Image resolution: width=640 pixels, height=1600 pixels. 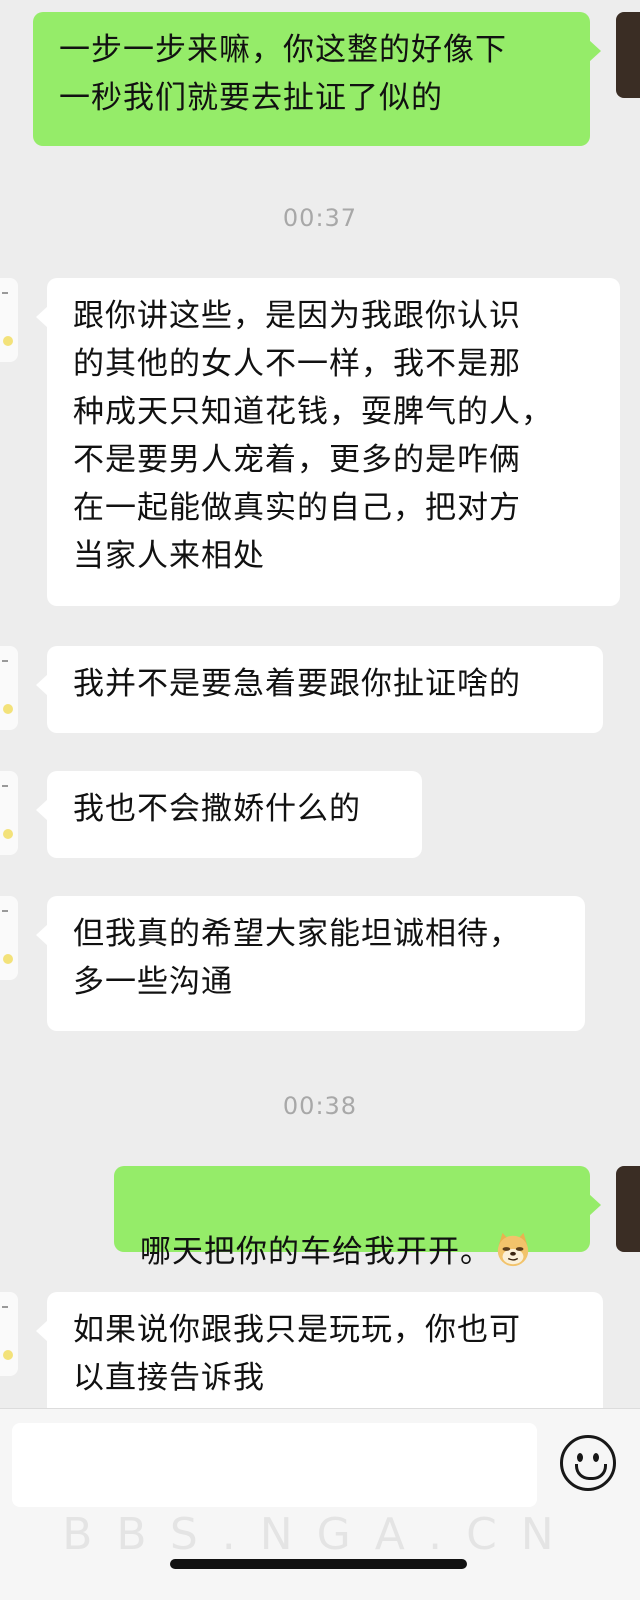 What do you see at coordinates (229, 814) in the screenshot?
I see `message-bubble: 我也不会撒娇什么的` at bounding box center [229, 814].